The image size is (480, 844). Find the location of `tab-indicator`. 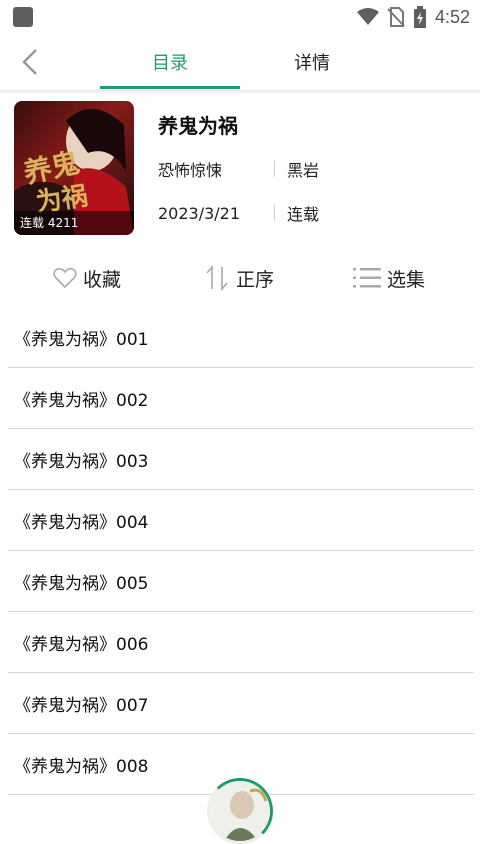

tab-indicator is located at coordinates (170, 87).